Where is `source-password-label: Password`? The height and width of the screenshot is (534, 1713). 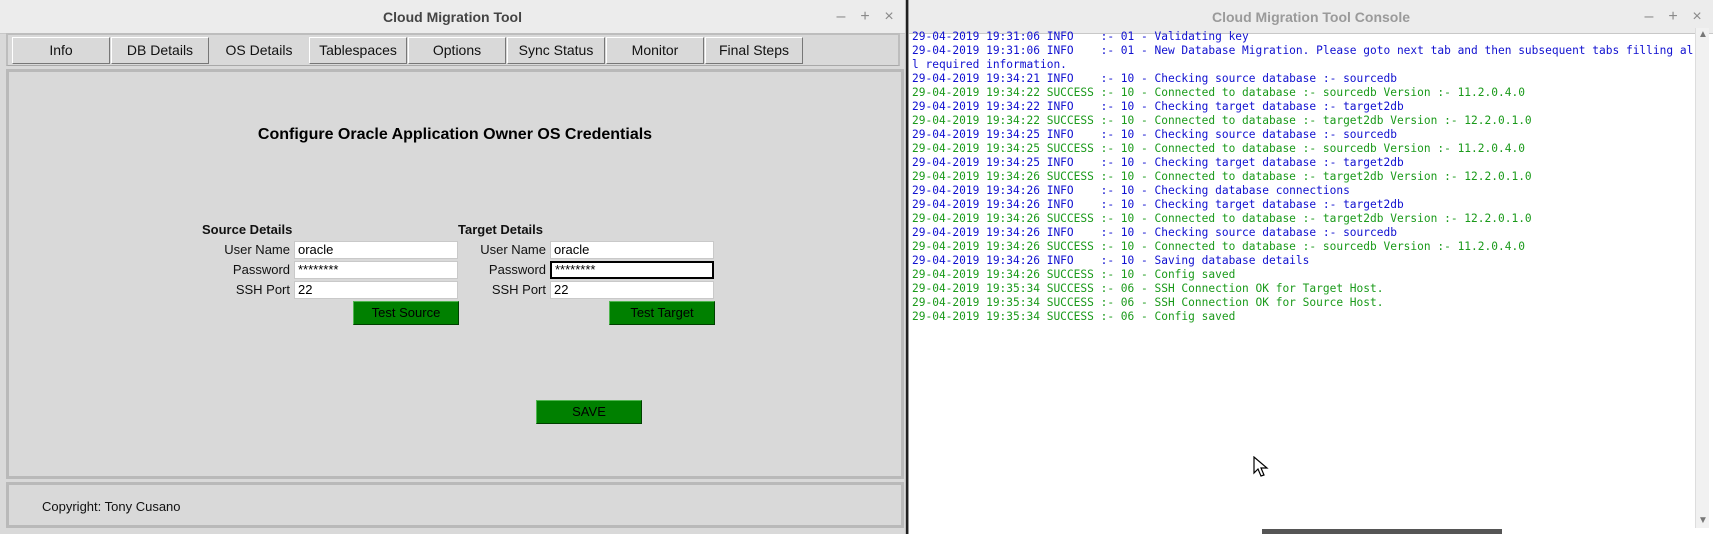
source-password-label: Password is located at coordinates (261, 269).